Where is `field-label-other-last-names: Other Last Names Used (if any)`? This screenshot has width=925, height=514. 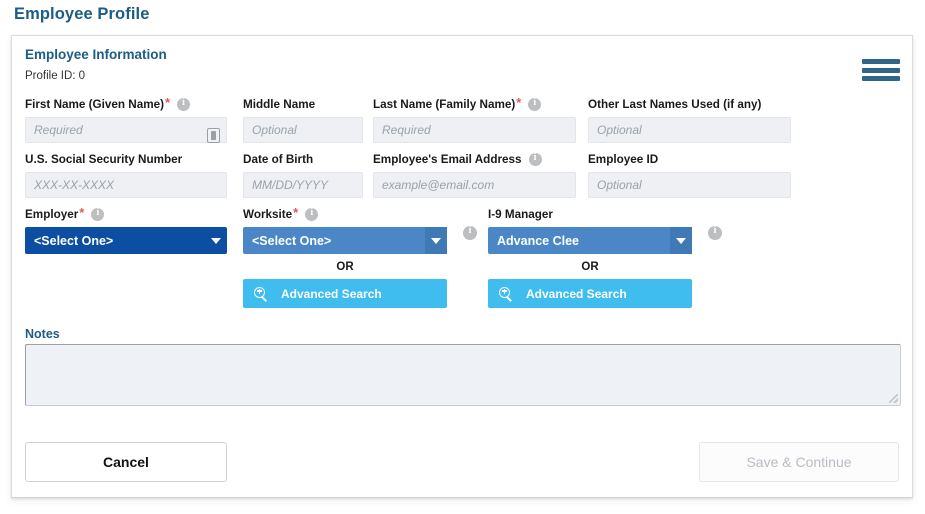 field-label-other-last-names: Other Last Names Used (if any) is located at coordinates (689, 104).